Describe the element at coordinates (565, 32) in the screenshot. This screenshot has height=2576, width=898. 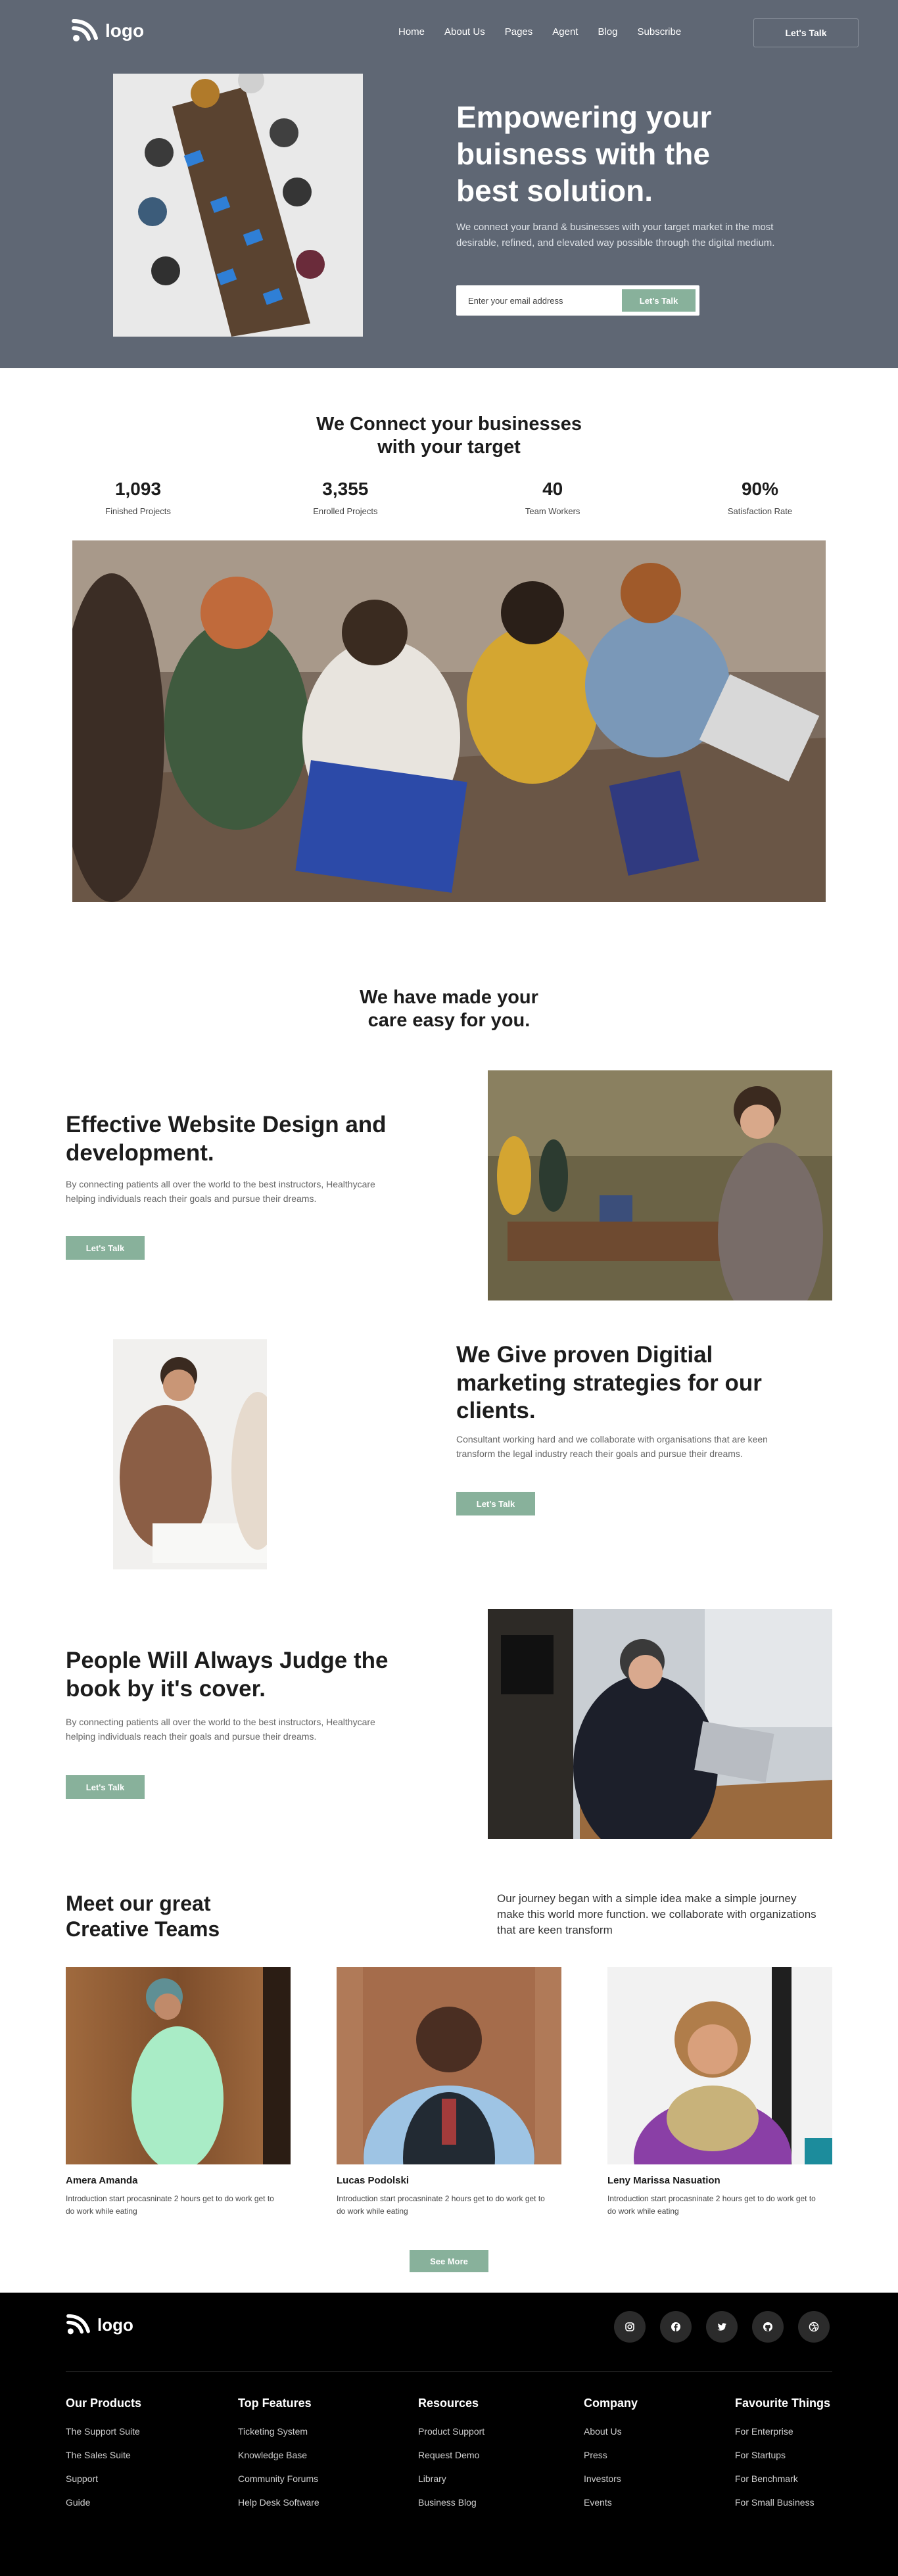
I see `nav-link-agent: Agent` at that location.